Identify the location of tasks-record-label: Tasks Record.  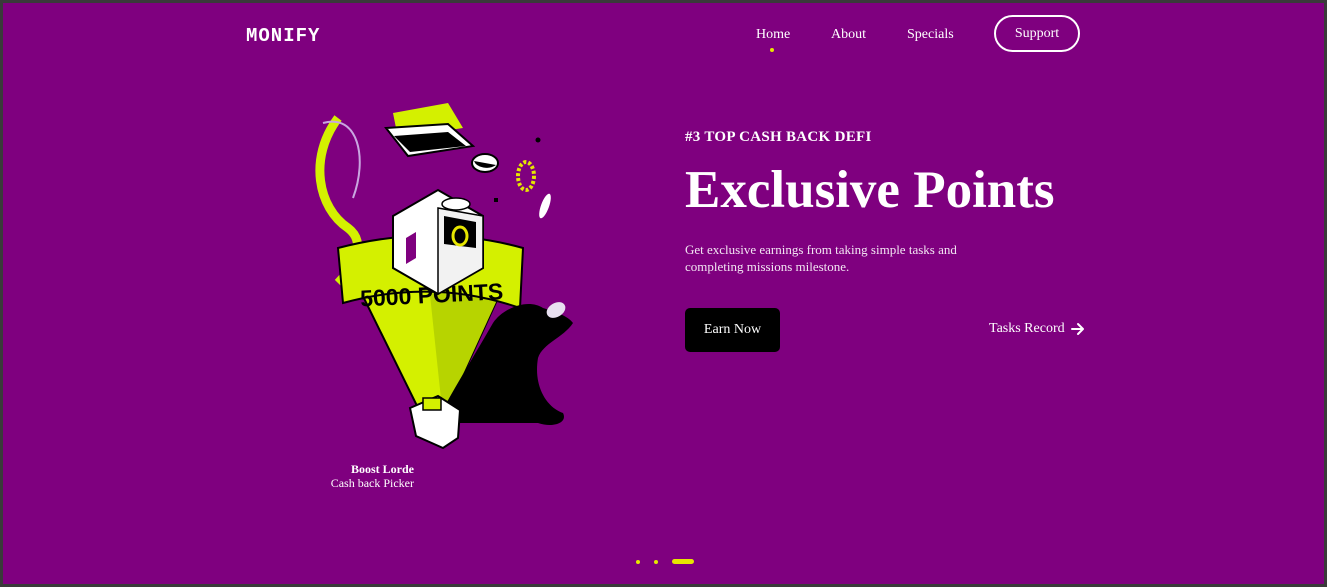
(1027, 328).